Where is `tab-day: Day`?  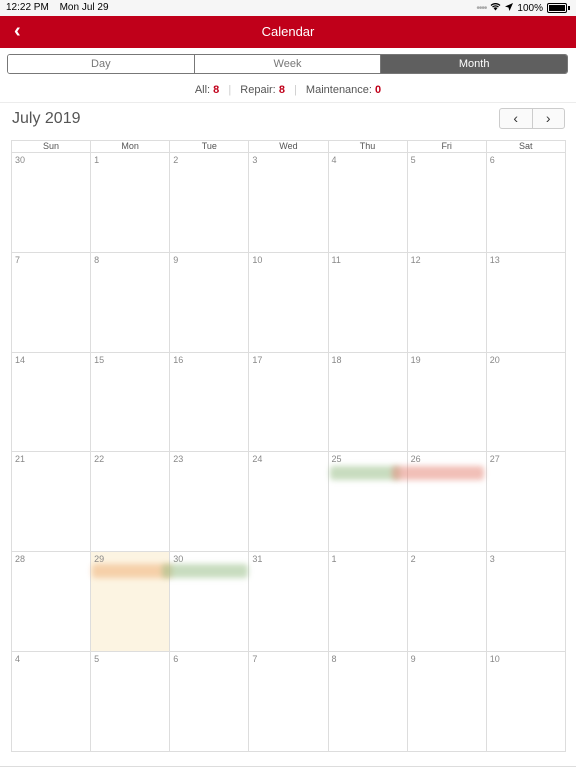 tab-day: Day is located at coordinates (101, 64).